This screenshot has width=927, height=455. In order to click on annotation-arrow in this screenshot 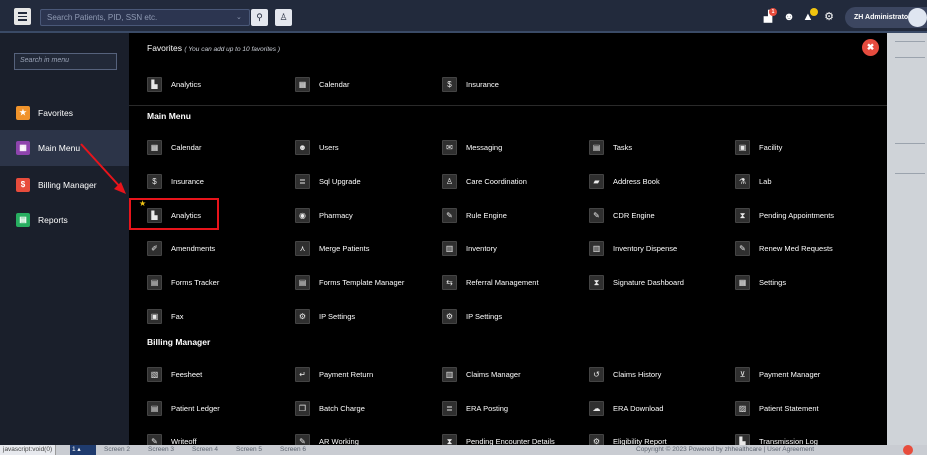, I will do `click(103, 168)`.